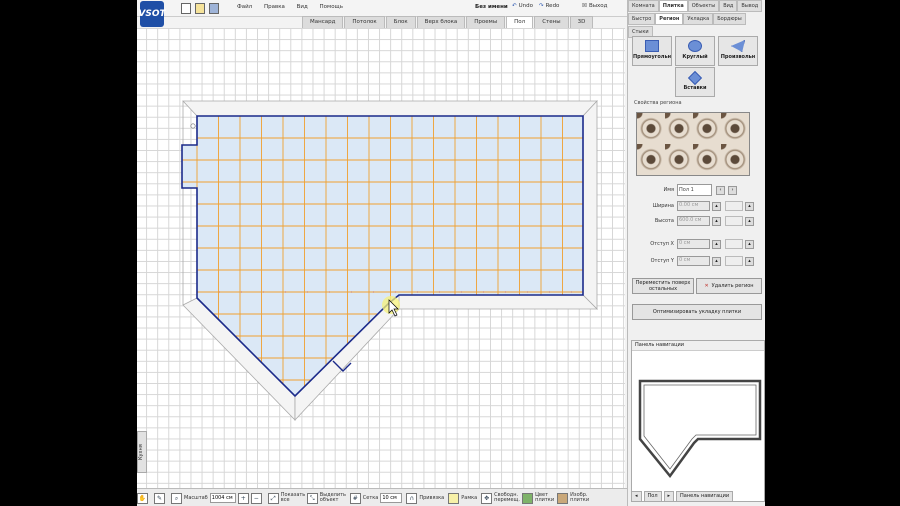 This screenshot has height=506, width=900. What do you see at coordinates (716, 206) in the screenshot?
I see `width-spin: ▴` at bounding box center [716, 206].